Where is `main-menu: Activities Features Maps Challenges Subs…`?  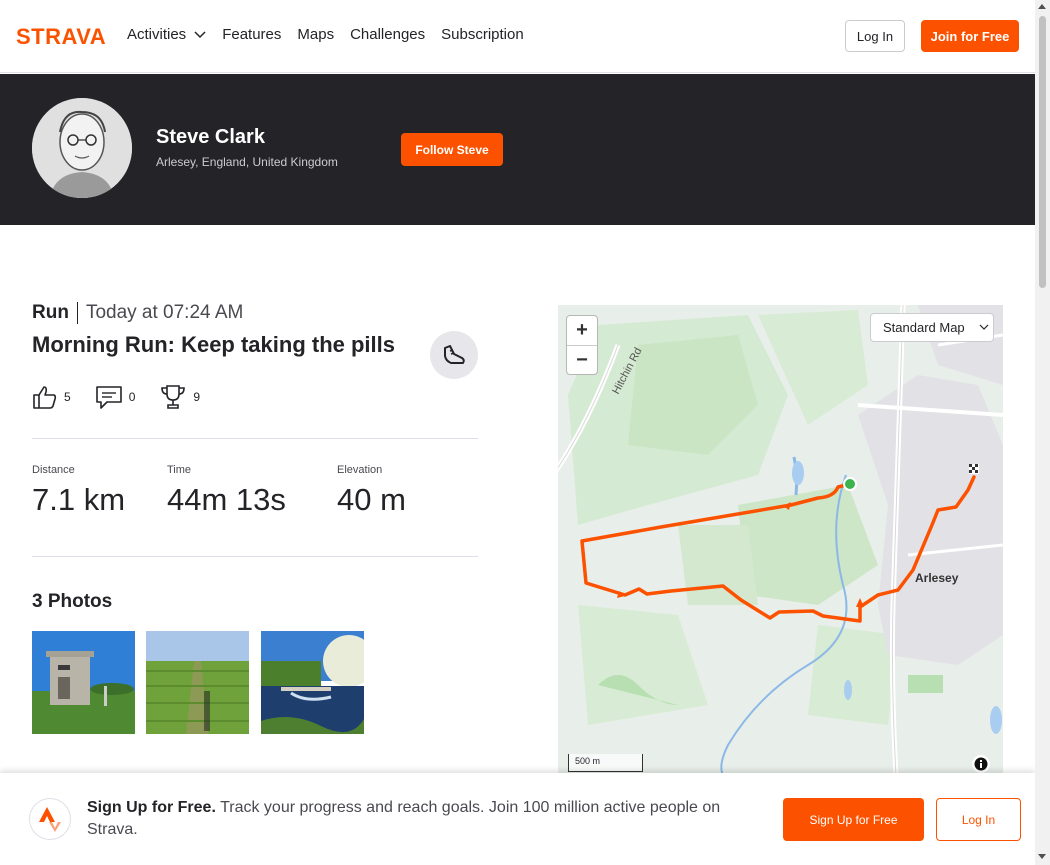
main-menu: Activities Features Maps Challenges Subs… is located at coordinates (325, 34).